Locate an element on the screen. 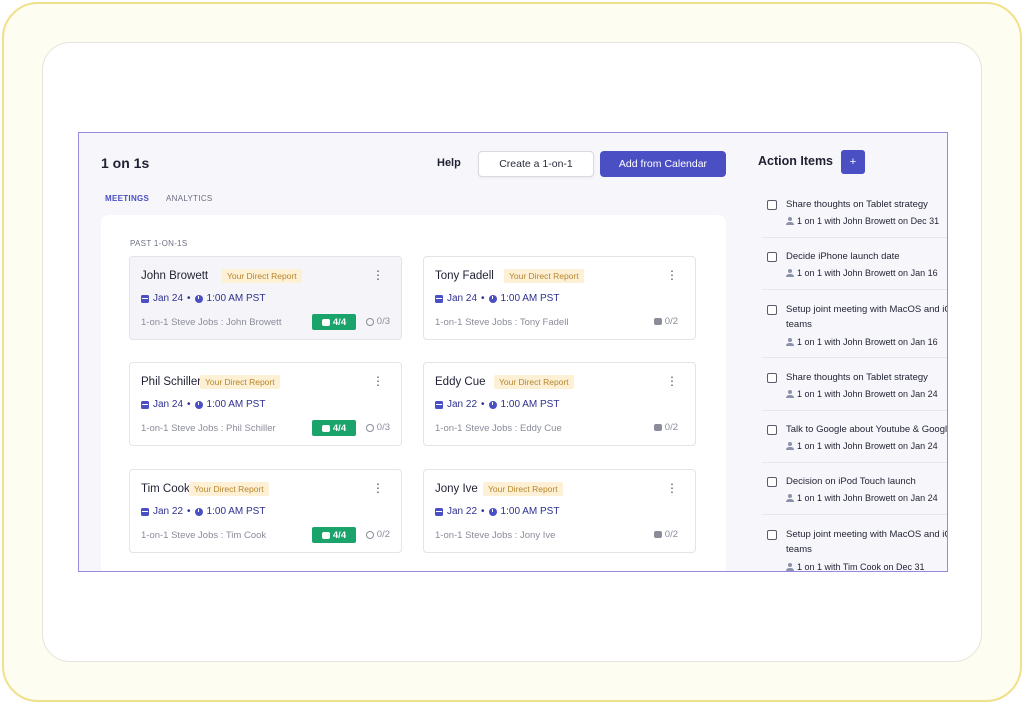  action-item-source: 1 on 1 with John Browett on Dec 31 is located at coordinates (862, 221).